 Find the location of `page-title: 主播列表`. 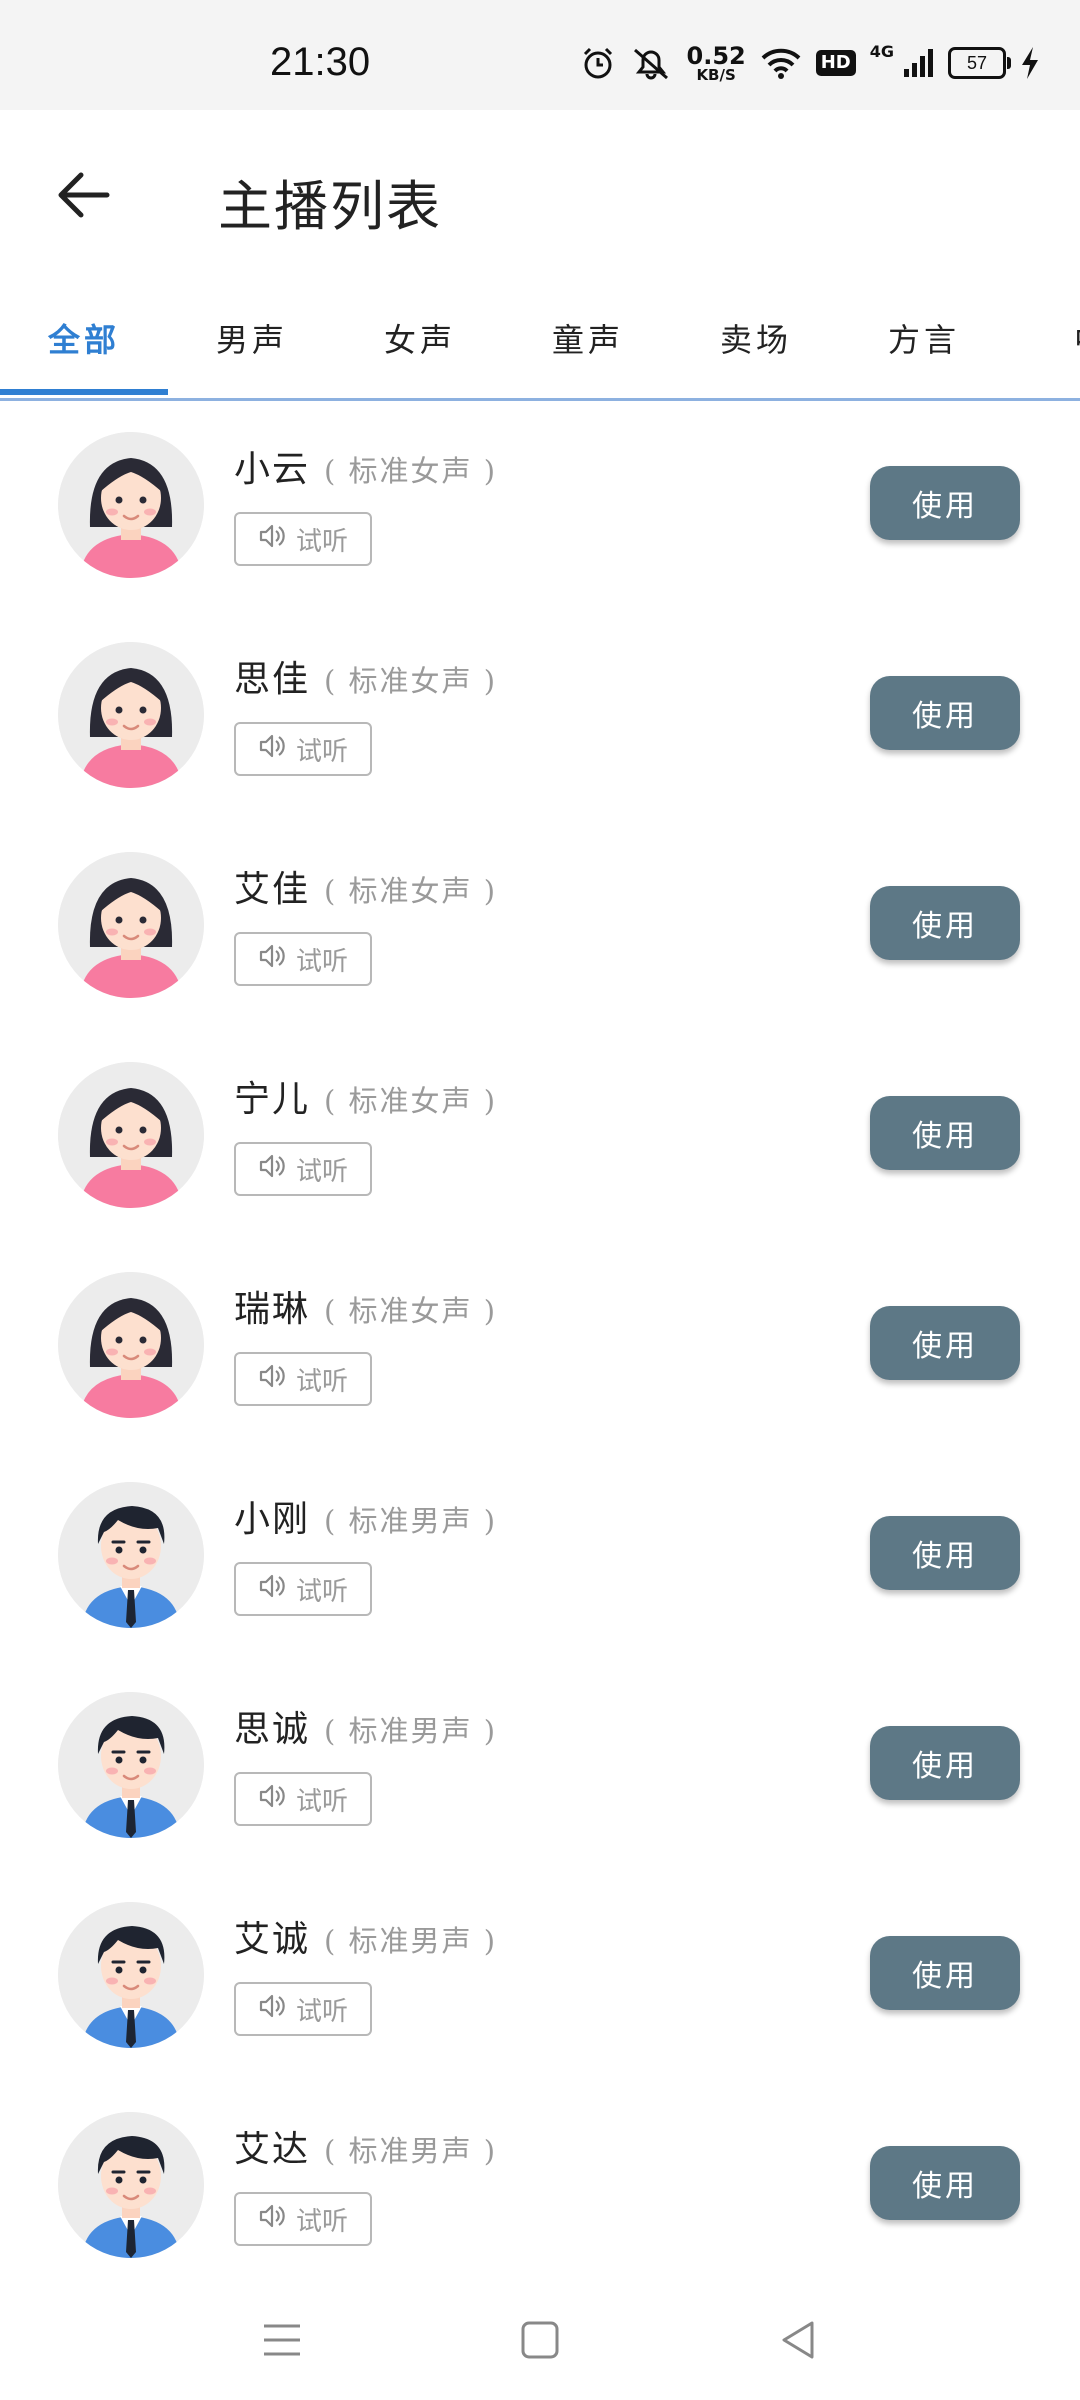

page-title: 主播列表 is located at coordinates (330, 206).